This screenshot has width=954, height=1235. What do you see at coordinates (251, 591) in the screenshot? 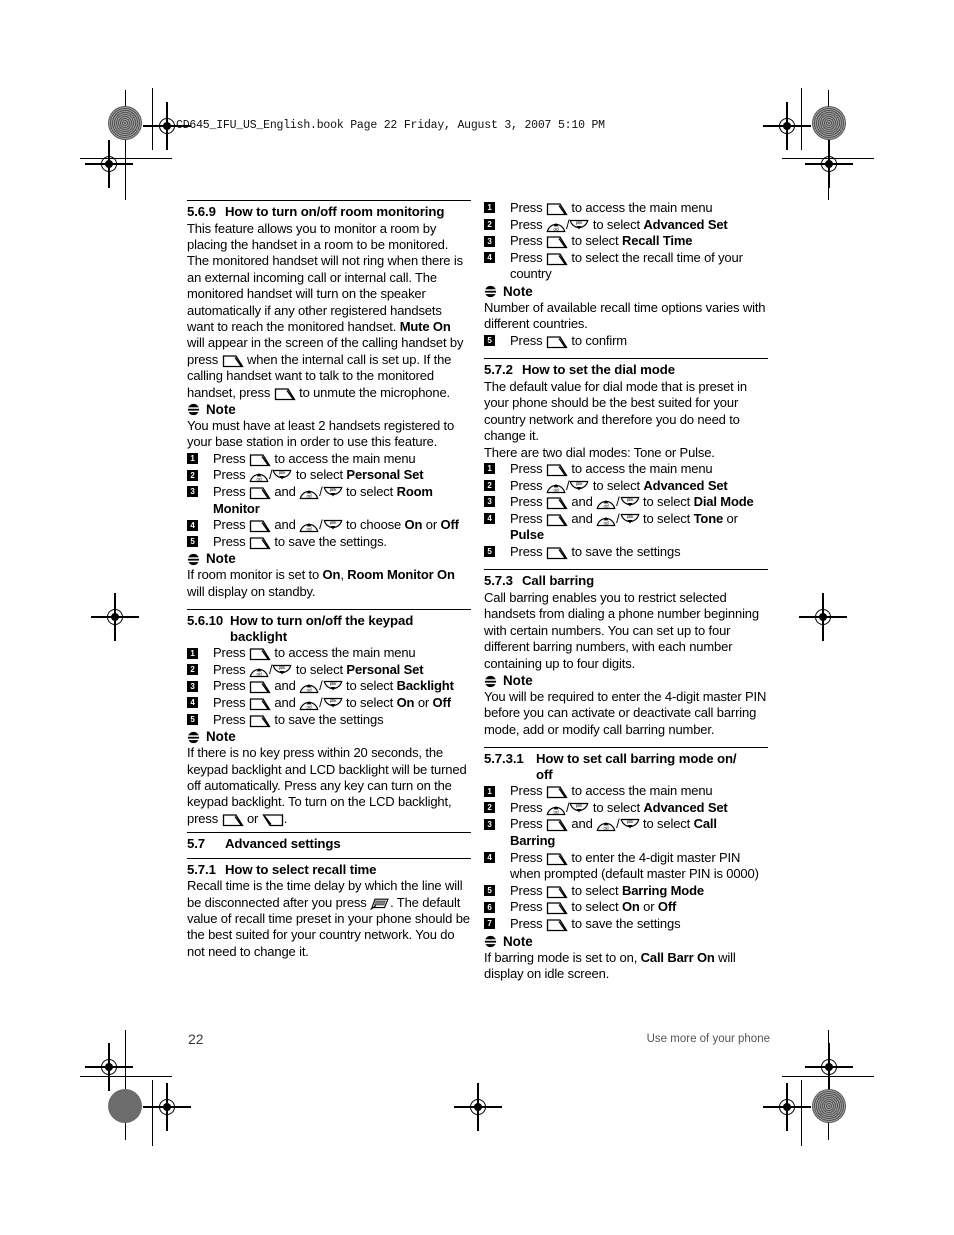
I see `note-text-d: will display on standby.` at bounding box center [251, 591].